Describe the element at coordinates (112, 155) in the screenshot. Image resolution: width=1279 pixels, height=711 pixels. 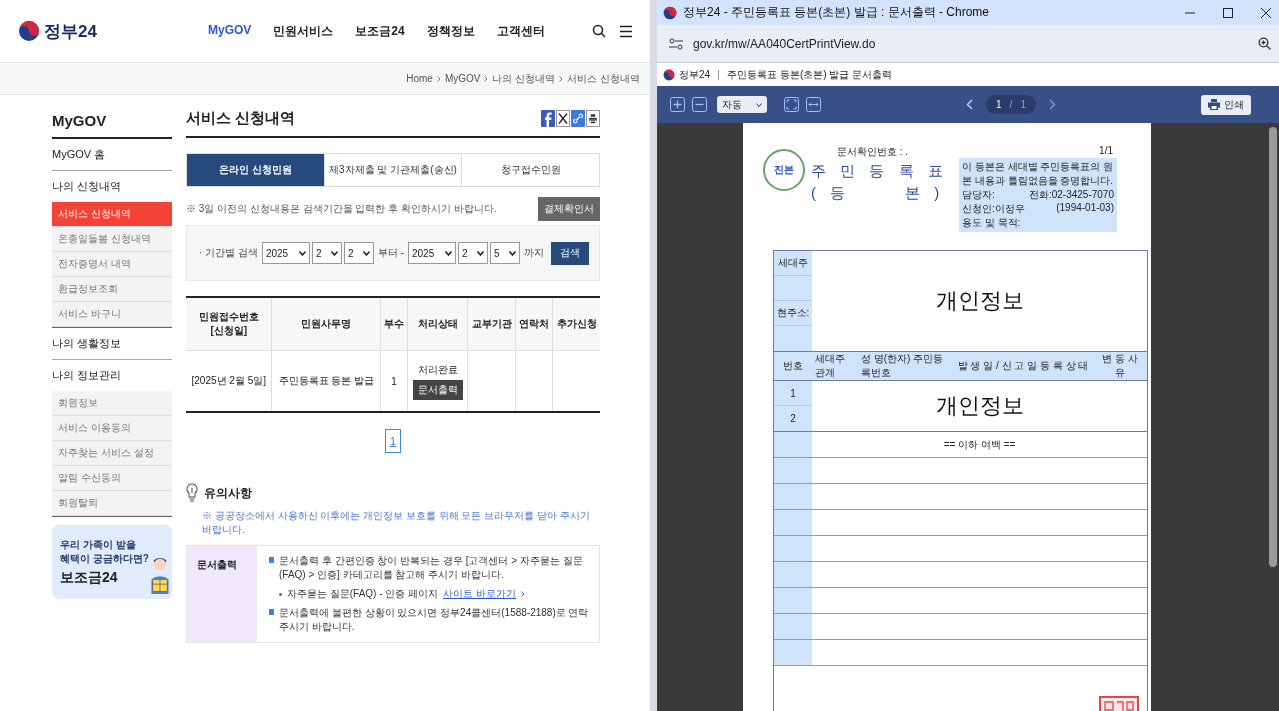
I see `sidebar-item: MyGOV 홈` at that location.